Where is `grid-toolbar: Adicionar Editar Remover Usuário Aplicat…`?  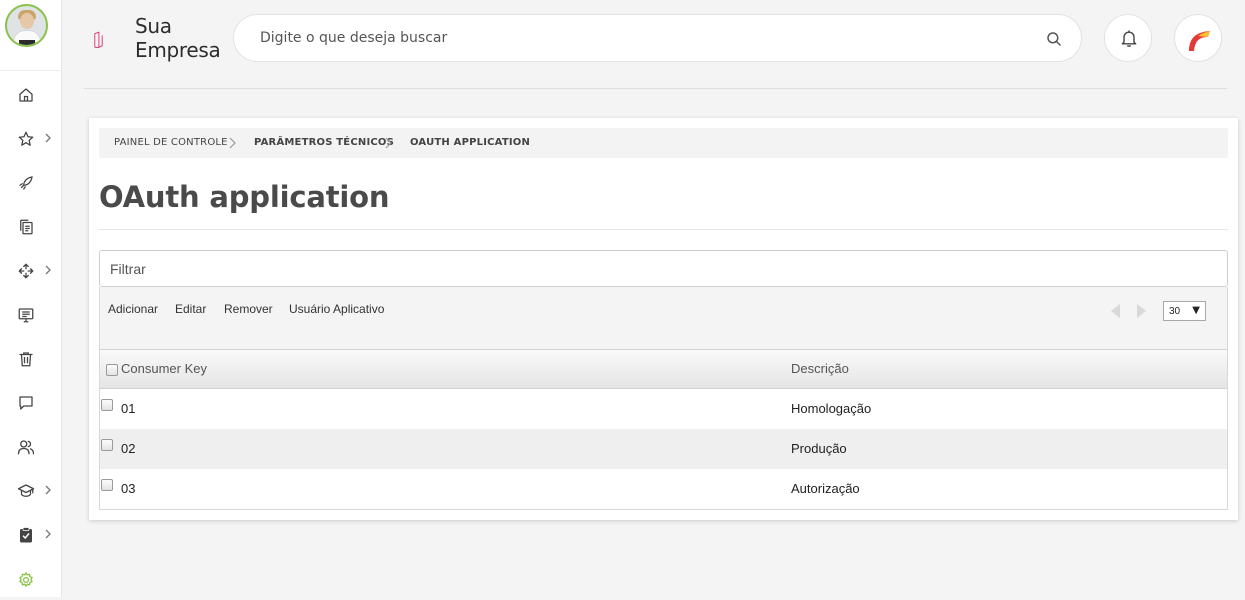 grid-toolbar: Adicionar Editar Remover Usuário Aplicat… is located at coordinates (663, 318).